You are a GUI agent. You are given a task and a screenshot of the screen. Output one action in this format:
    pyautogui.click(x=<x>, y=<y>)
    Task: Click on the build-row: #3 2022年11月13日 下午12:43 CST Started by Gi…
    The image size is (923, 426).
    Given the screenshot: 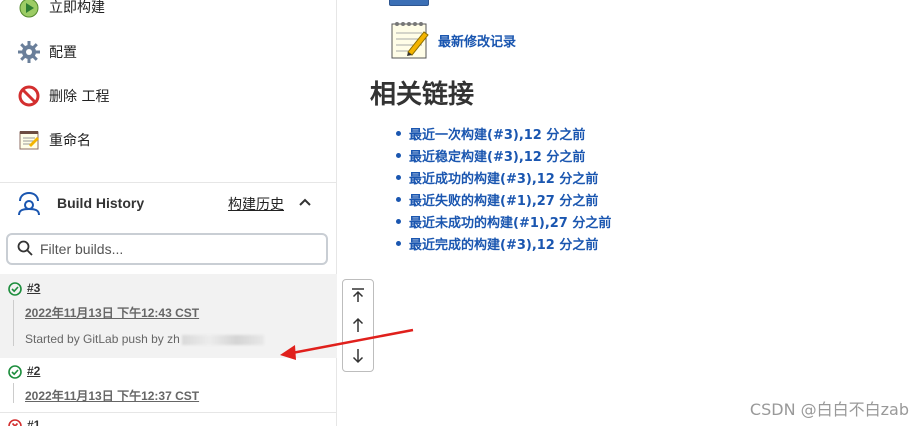 What is the action you would take?
    pyautogui.click(x=168, y=316)
    